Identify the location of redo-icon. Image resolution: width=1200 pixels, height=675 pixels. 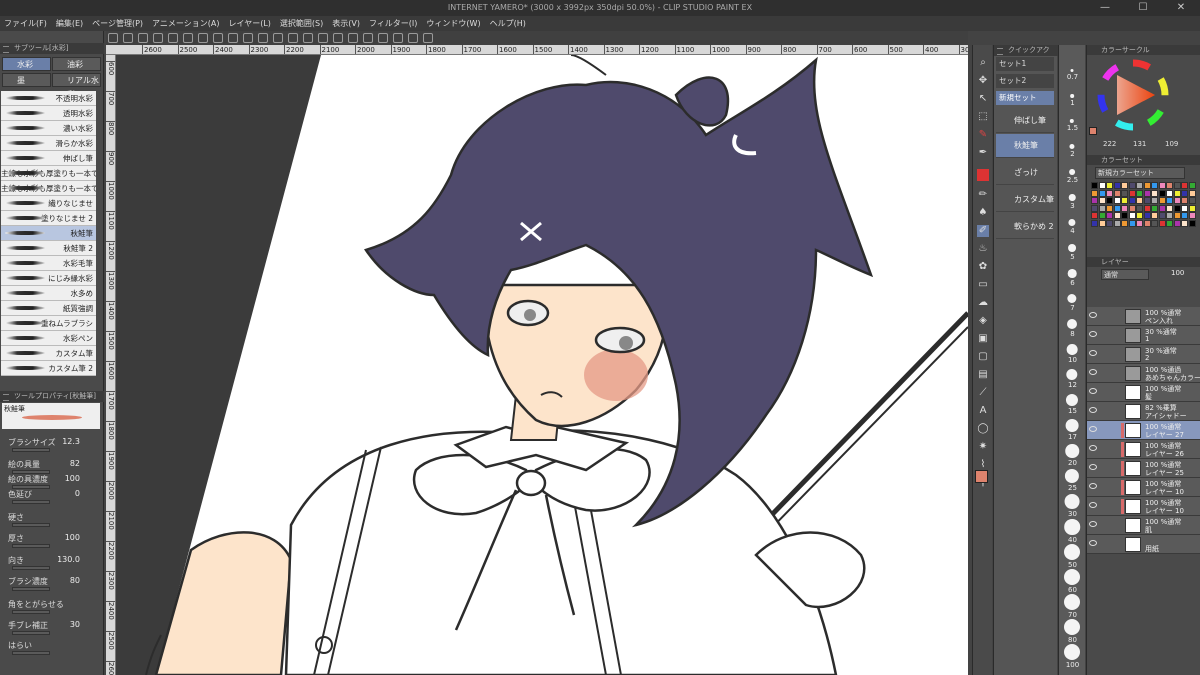
(188, 38).